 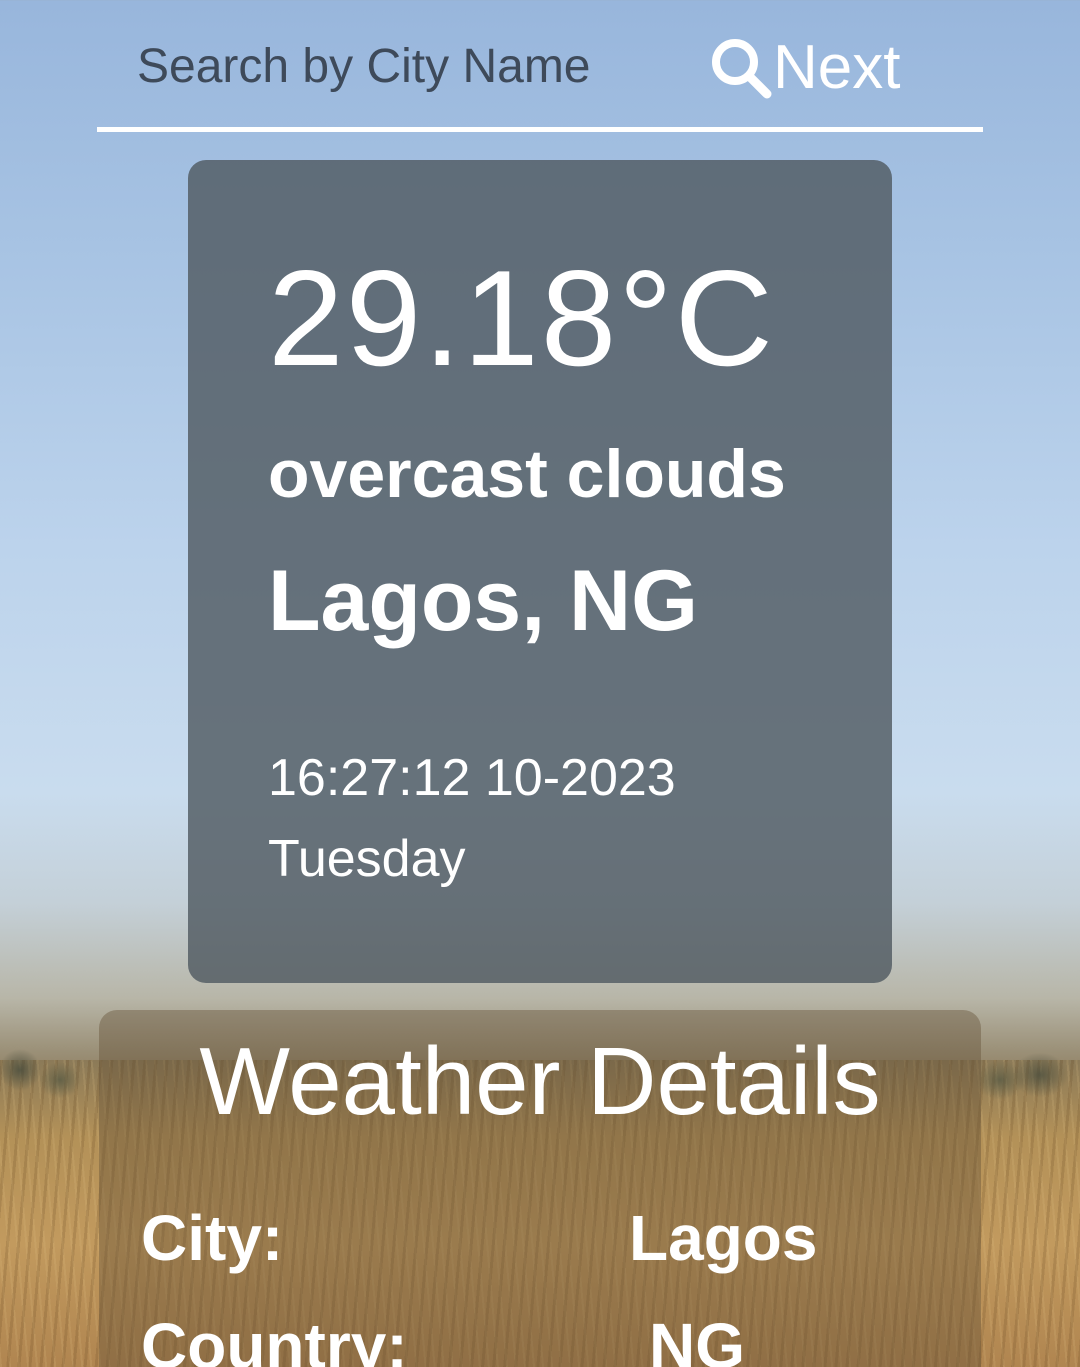 I want to click on detail-value: Lagos, so click(x=723, y=1238).